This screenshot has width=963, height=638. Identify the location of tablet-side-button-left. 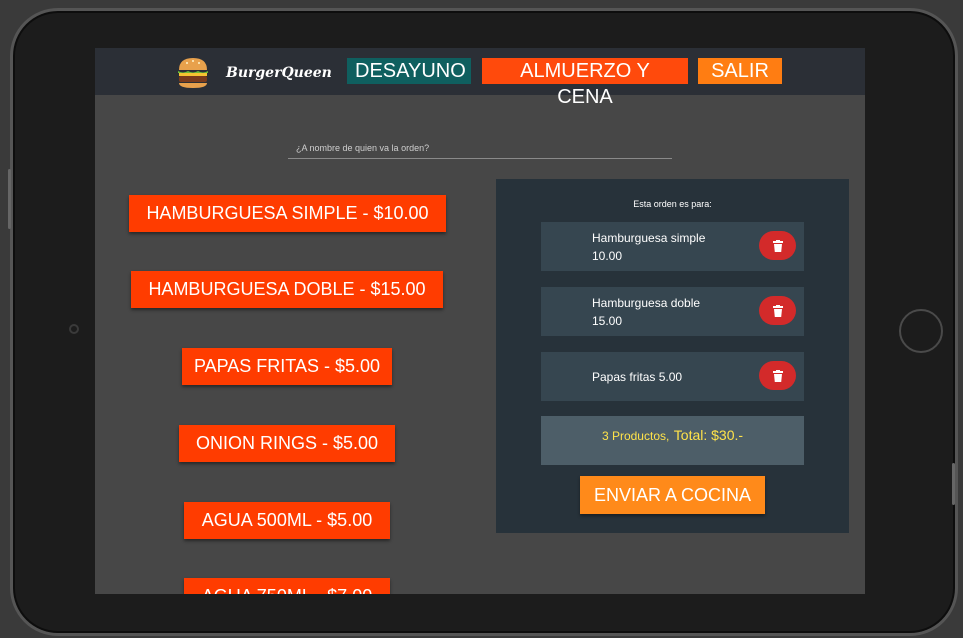
(9, 199).